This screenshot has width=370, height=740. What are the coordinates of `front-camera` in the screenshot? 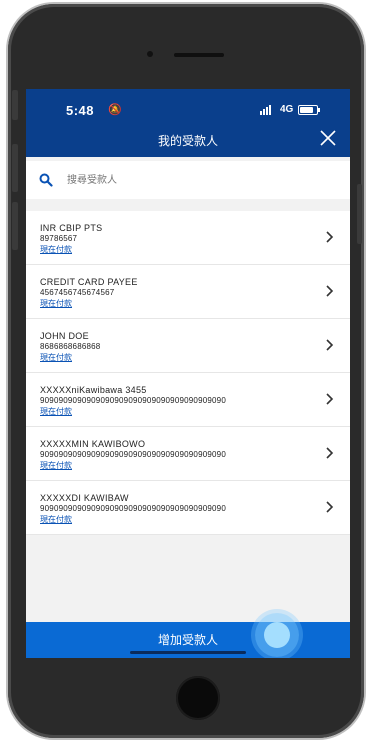 It's located at (150, 54).